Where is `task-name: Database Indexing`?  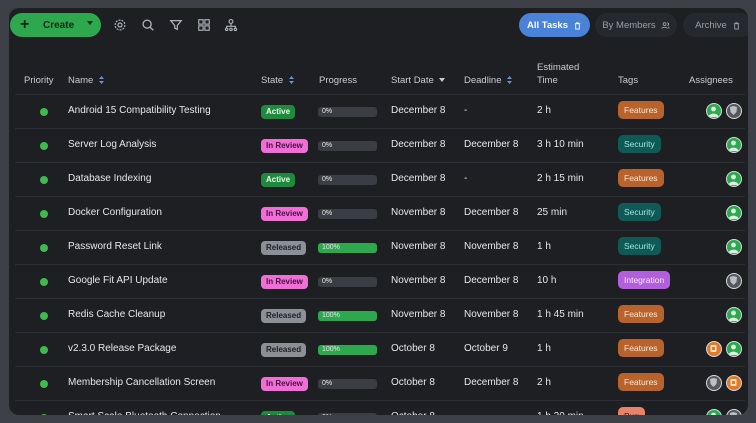 task-name: Database Indexing is located at coordinates (109, 178).